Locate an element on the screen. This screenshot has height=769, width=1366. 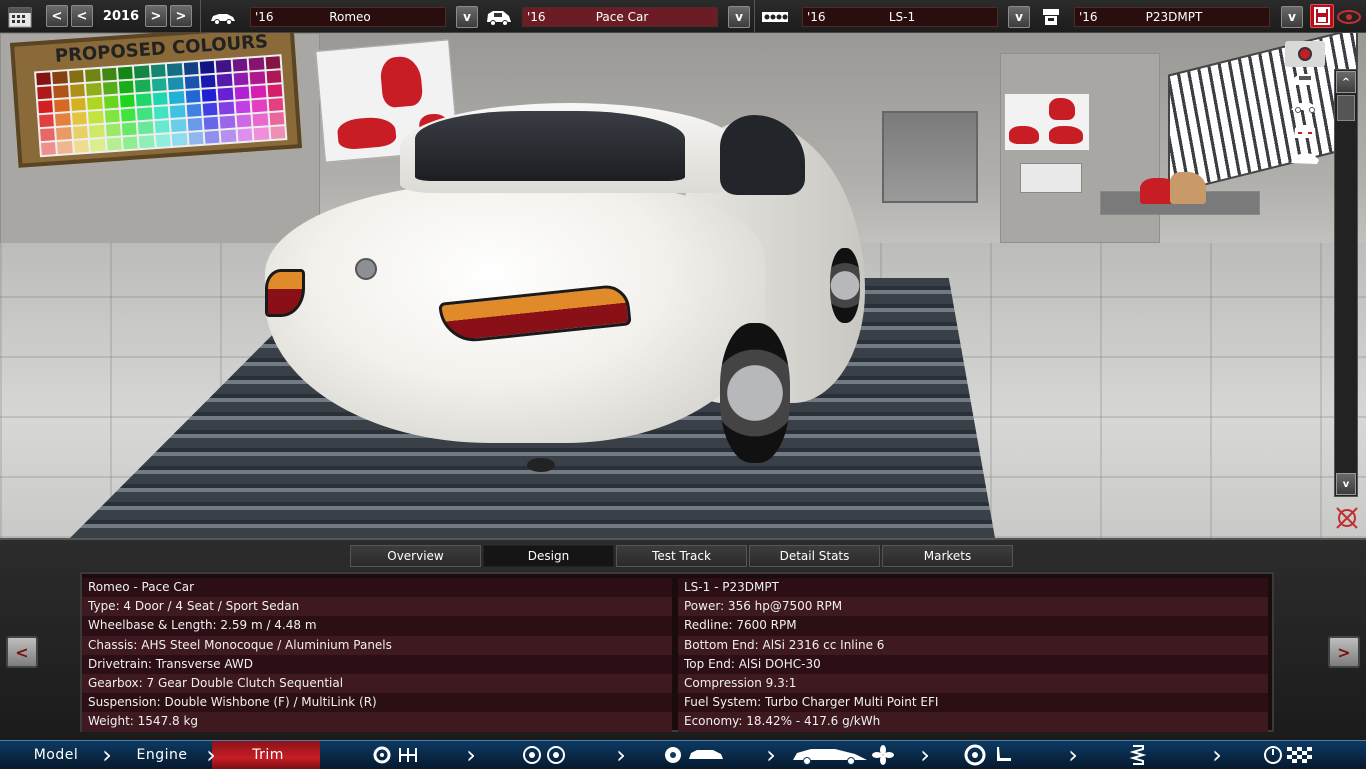
year-back-button: < is located at coordinates (82, 16).